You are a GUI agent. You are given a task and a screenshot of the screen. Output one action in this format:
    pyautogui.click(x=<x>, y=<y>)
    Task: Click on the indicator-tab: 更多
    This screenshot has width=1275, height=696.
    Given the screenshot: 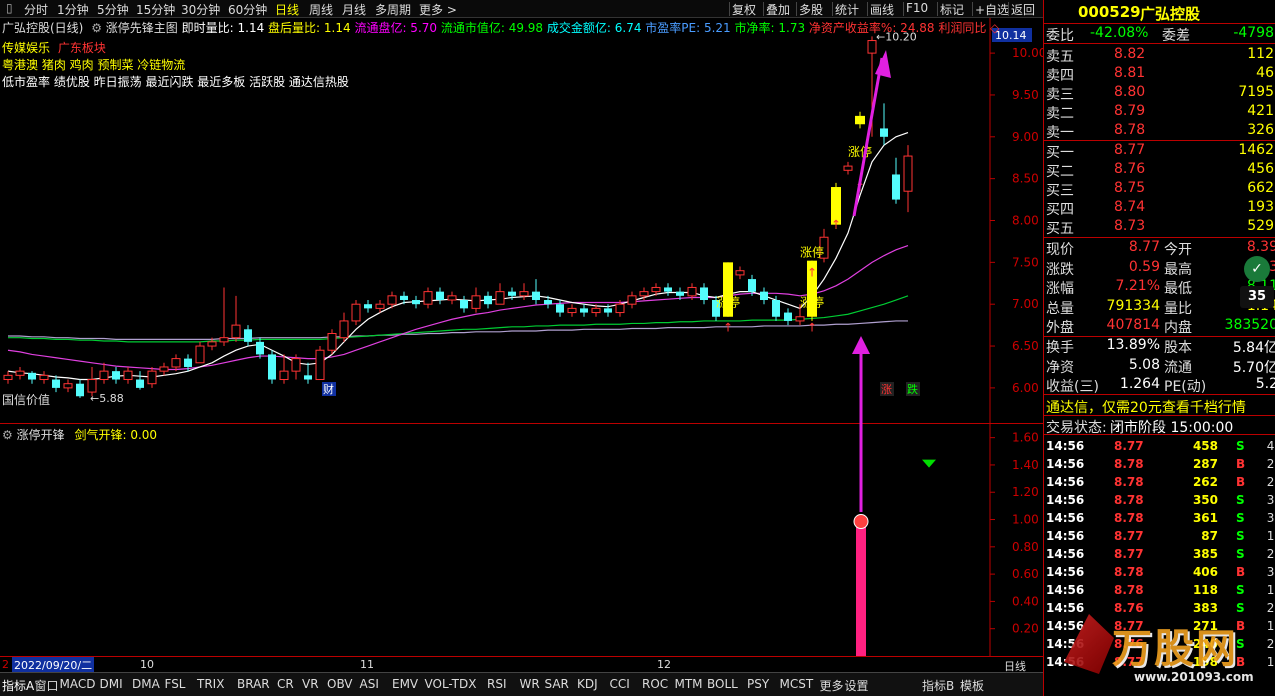 What is the action you would take?
    pyautogui.click(x=832, y=685)
    